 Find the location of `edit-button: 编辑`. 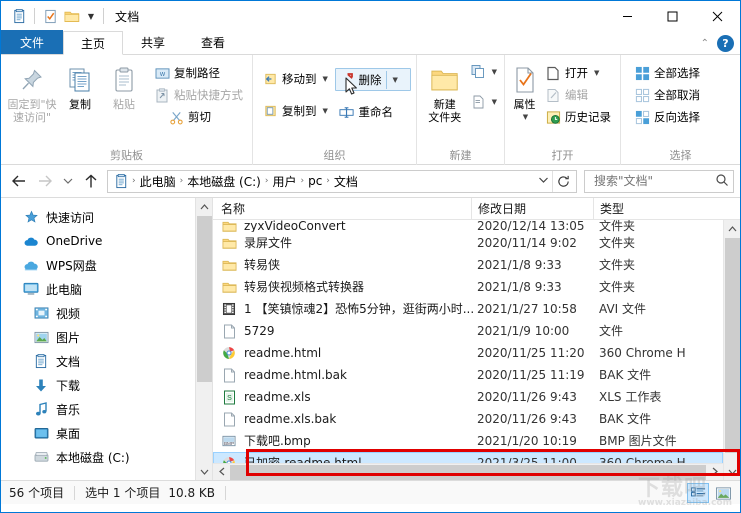

edit-button: 编辑 is located at coordinates (578, 95).